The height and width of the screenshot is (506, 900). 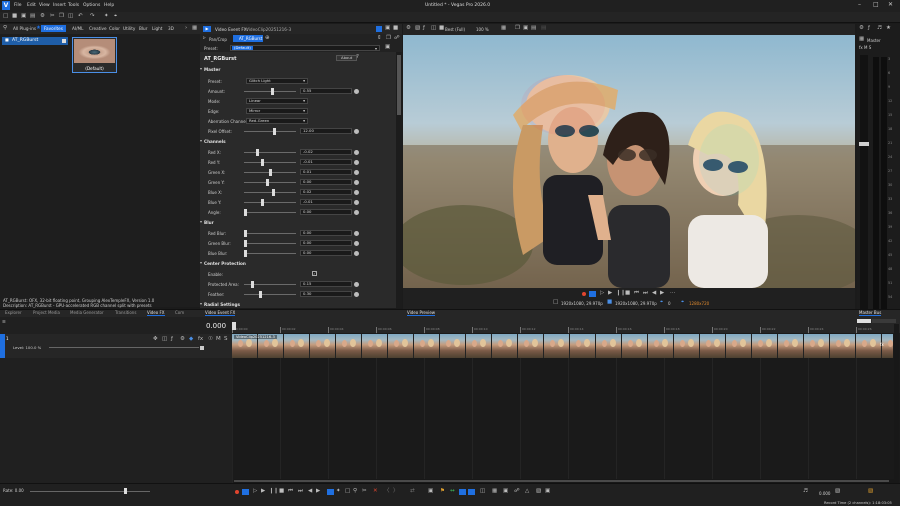 What do you see at coordinates (870, 491) in the screenshot?
I see `selection-length-icon: ▧` at bounding box center [870, 491].